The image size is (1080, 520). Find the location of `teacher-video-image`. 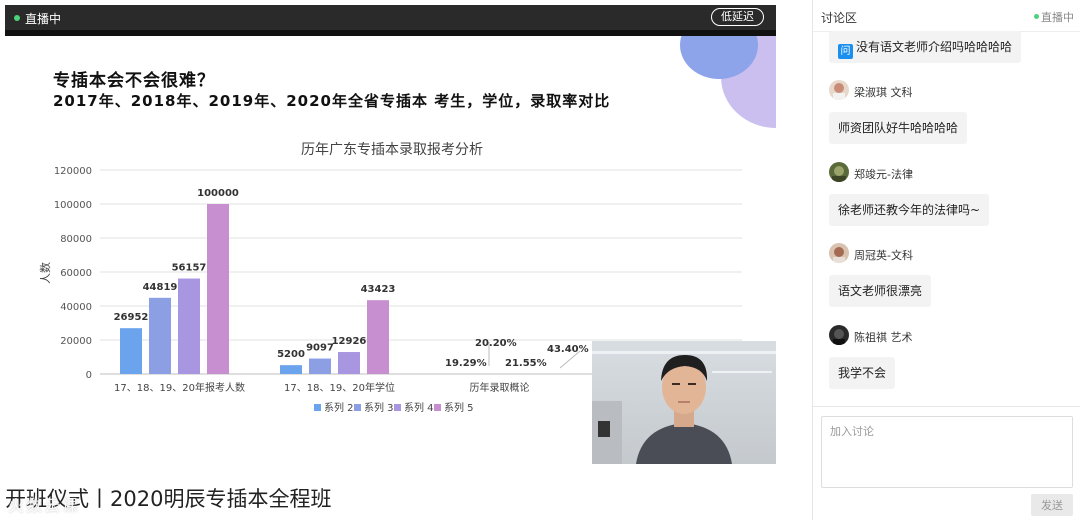

teacher-video-image is located at coordinates (684, 402).